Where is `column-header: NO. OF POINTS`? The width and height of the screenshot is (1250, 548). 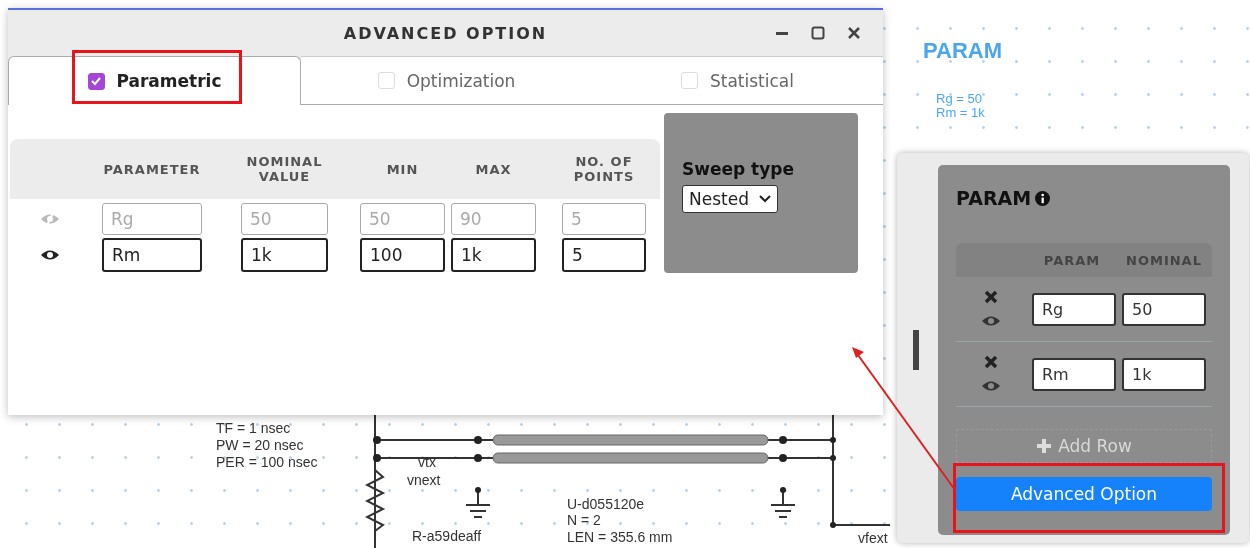
column-header: NO. OF POINTS is located at coordinates (604, 169).